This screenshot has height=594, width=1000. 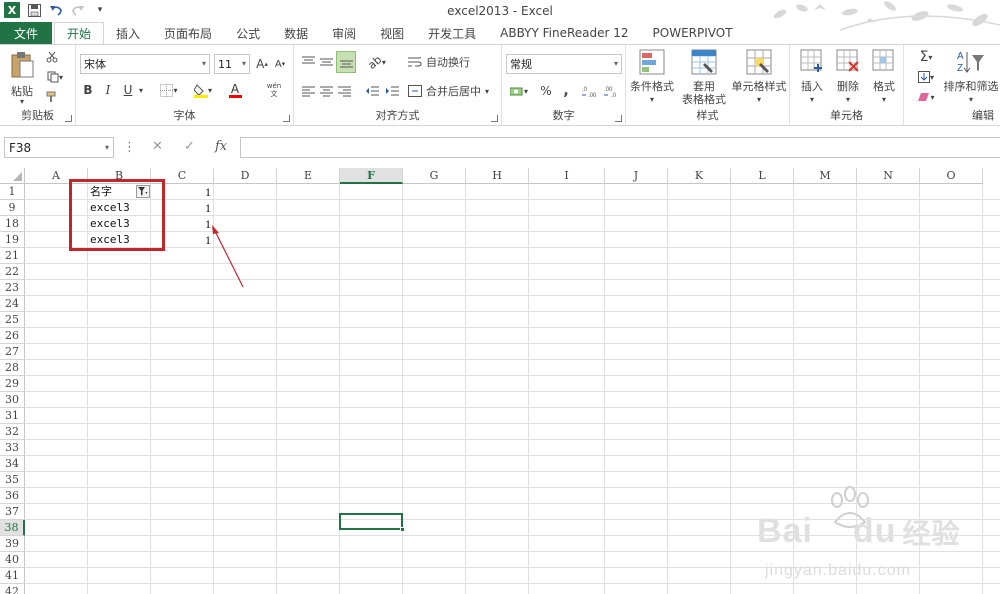 What do you see at coordinates (12, 272) in the screenshot?
I see `row-header-22: 22` at bounding box center [12, 272].